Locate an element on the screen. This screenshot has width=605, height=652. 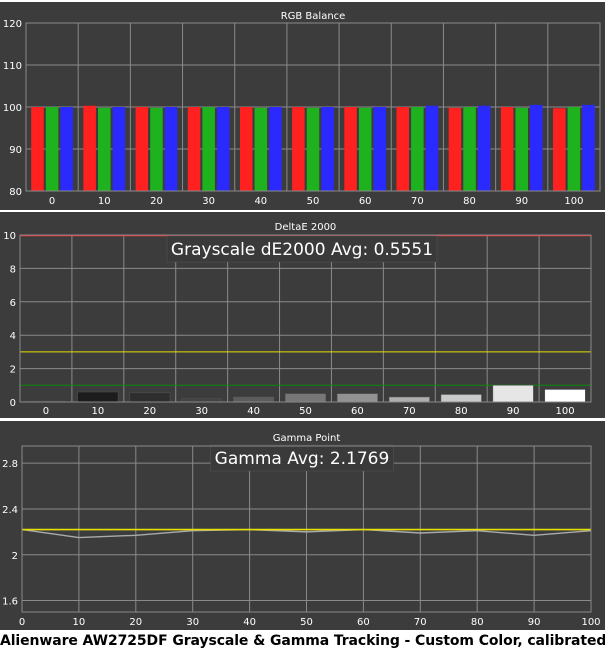
chart-title: RGB Balance is located at coordinates (313, 16).